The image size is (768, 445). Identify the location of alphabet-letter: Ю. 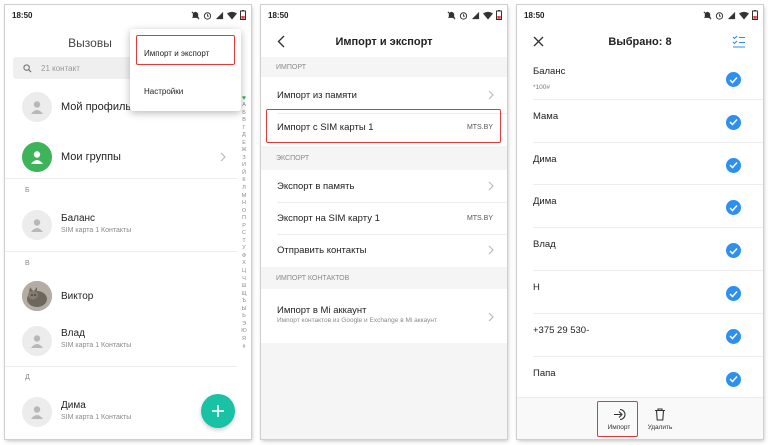
(243, 332).